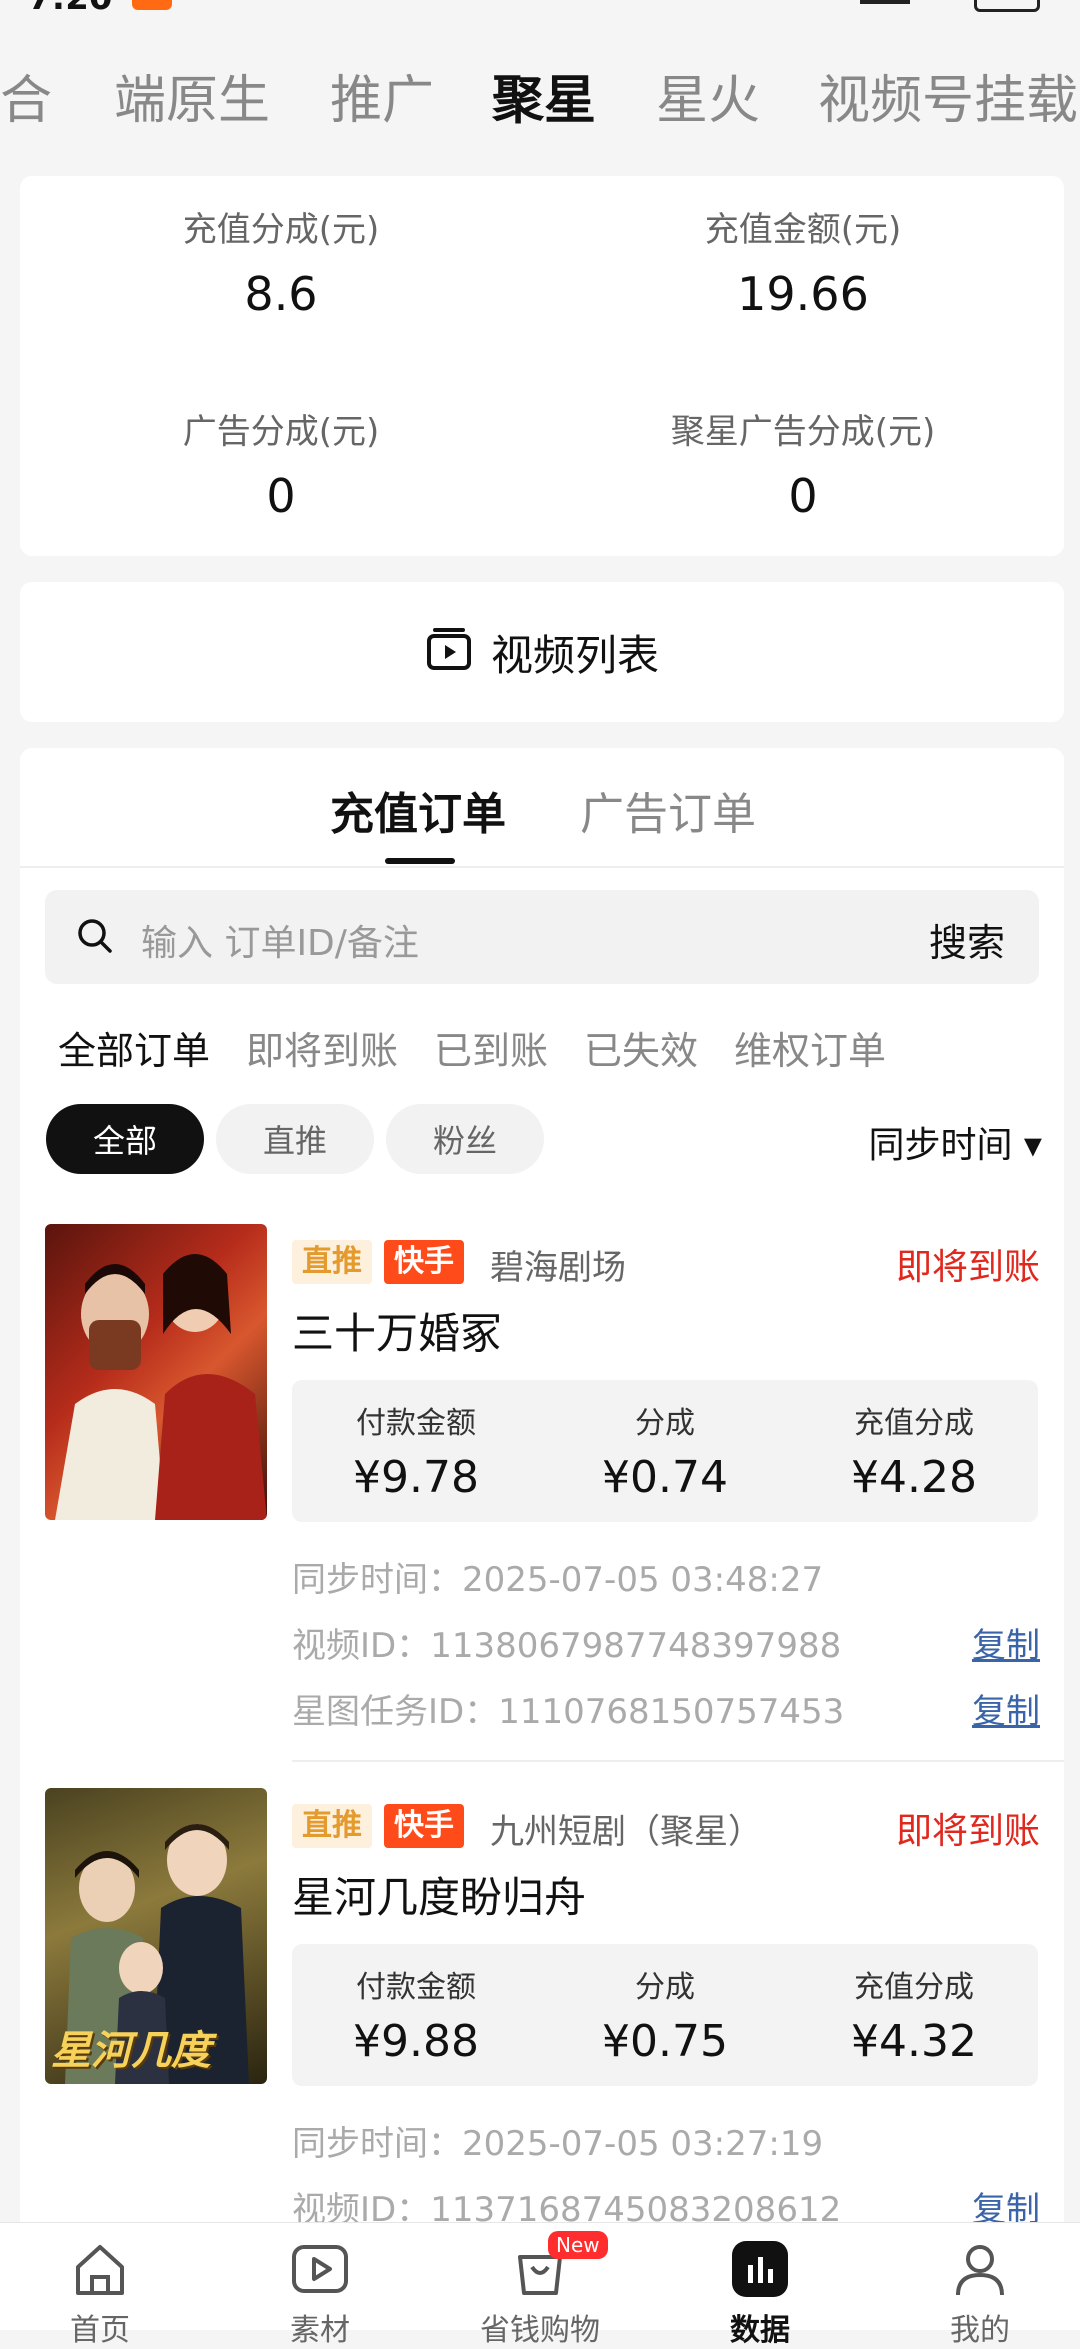 This screenshot has height=2349, width=1080. Describe the element at coordinates (95, 938) in the screenshot. I see `search-icon` at that location.